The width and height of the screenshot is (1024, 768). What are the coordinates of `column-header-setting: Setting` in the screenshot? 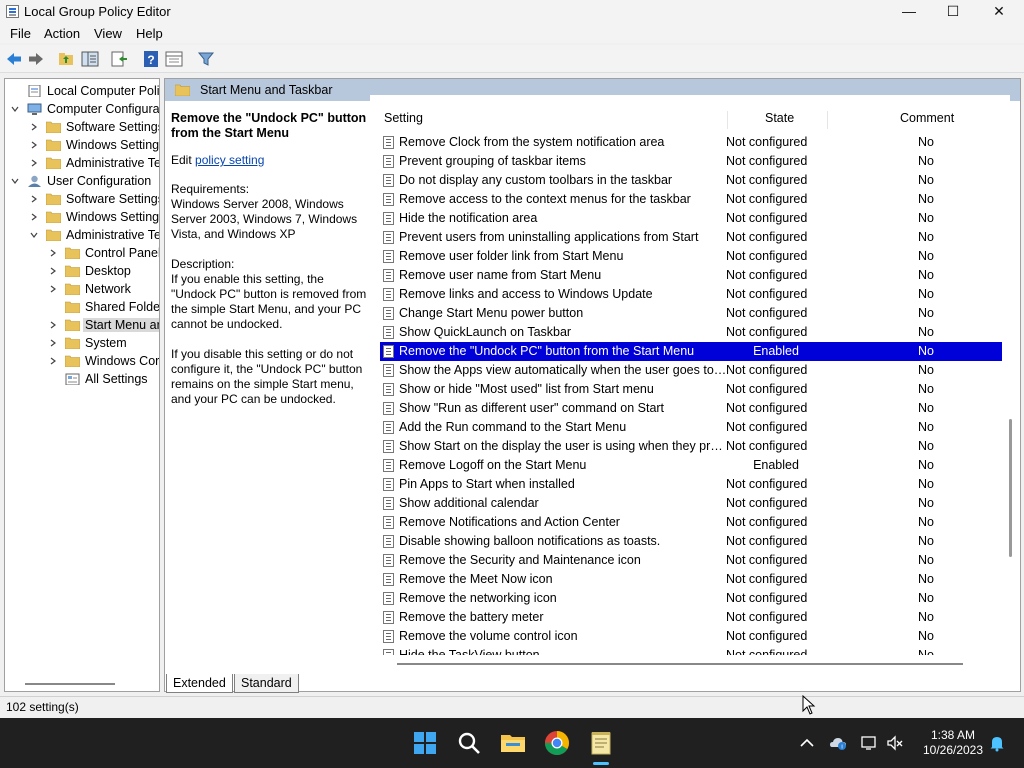 It's located at (403, 118).